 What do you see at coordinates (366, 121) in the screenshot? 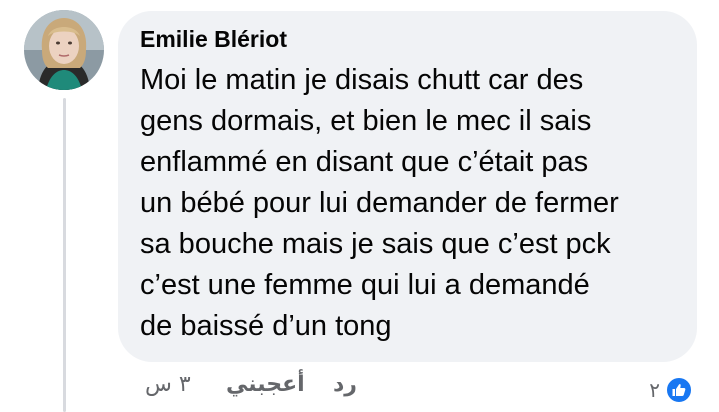
I see `comment-text-line: gens dormais, et bien le mec il sais` at bounding box center [366, 121].